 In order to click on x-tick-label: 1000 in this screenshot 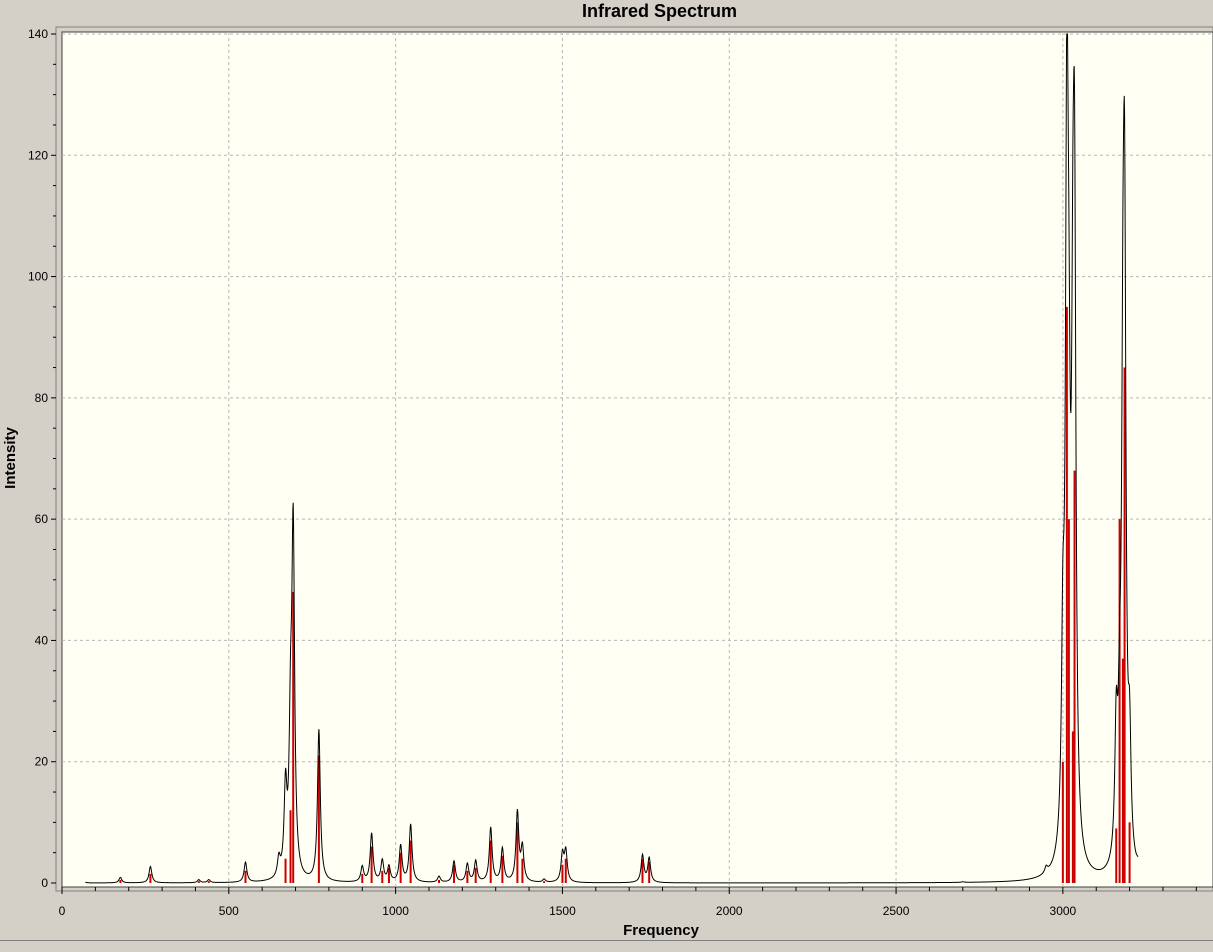, I will do `click(395, 911)`.